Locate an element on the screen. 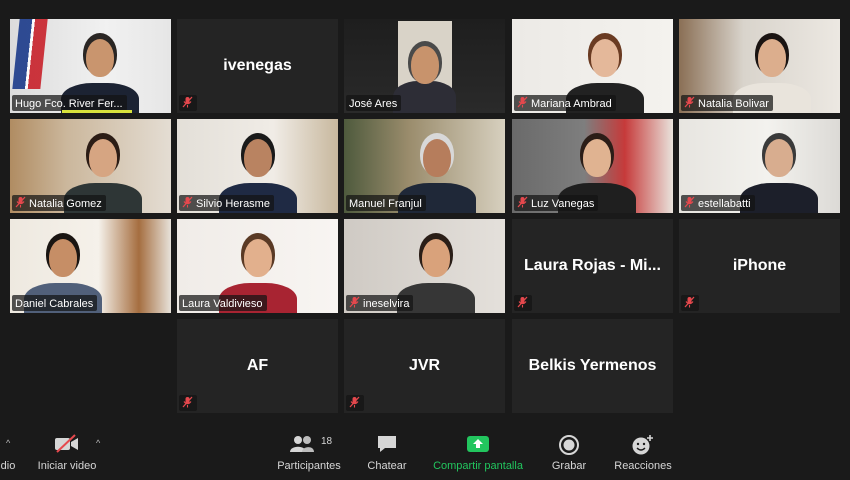 The width and height of the screenshot is (850, 480). chat-button: Chatear is located at coordinates (387, 451).